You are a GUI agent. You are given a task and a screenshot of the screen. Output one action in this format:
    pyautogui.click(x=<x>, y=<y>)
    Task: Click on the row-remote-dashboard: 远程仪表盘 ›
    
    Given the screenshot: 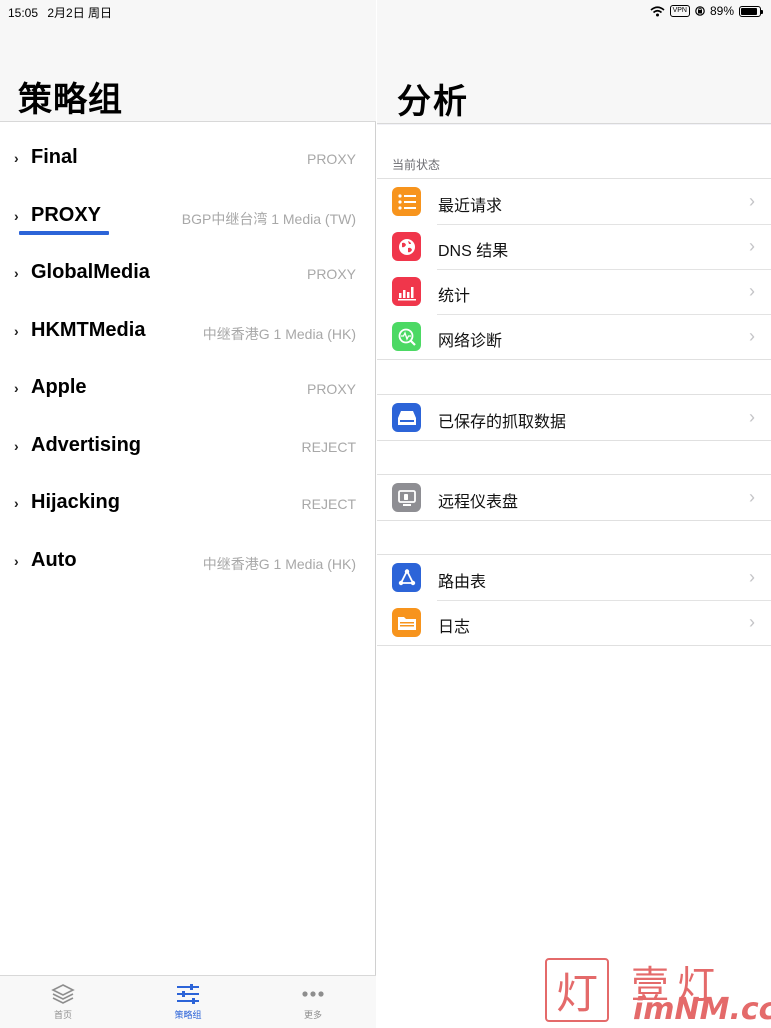 What is the action you would take?
    pyautogui.click(x=574, y=497)
    